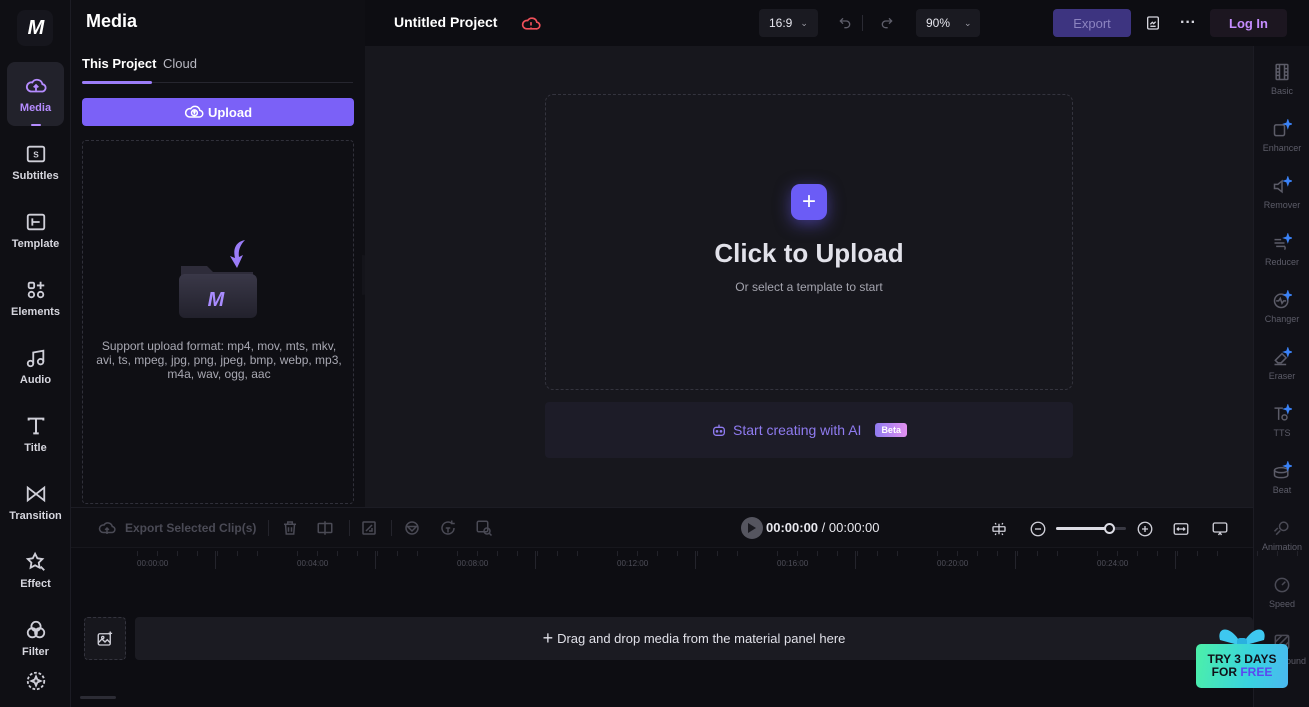  I want to click on split-button, so click(325, 528).